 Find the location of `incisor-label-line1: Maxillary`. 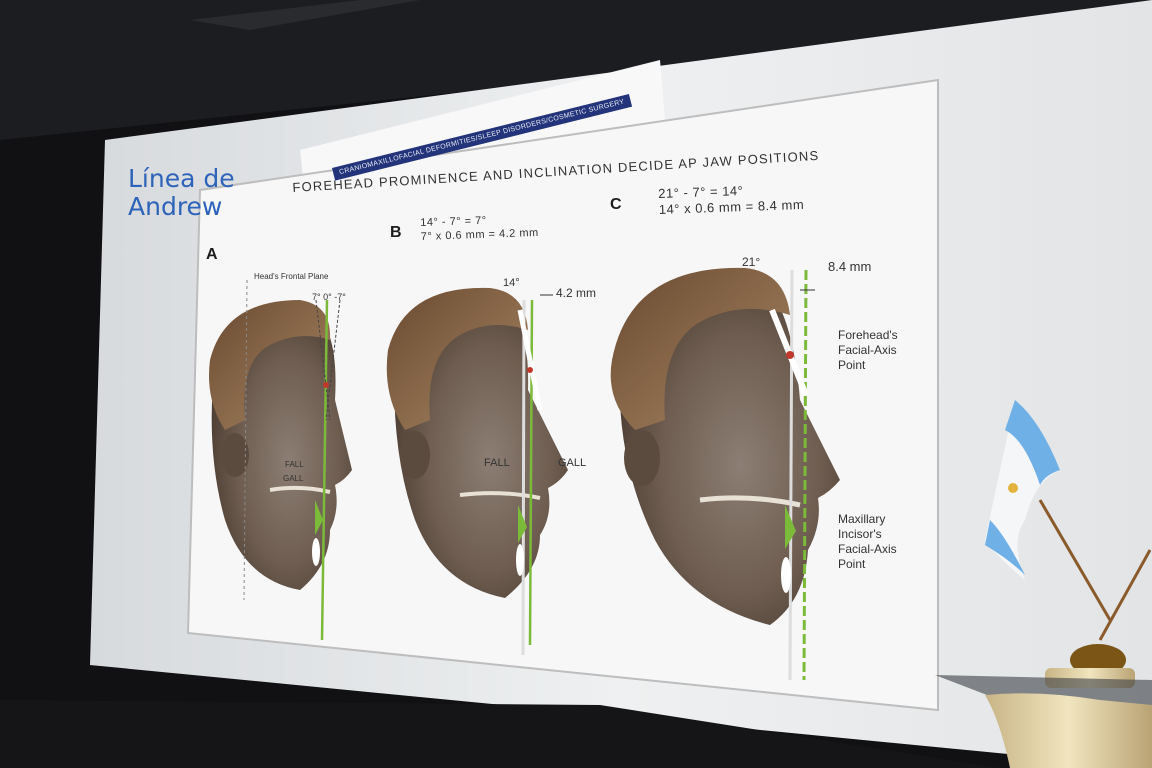

incisor-label-line1: Maxillary is located at coordinates (862, 519).